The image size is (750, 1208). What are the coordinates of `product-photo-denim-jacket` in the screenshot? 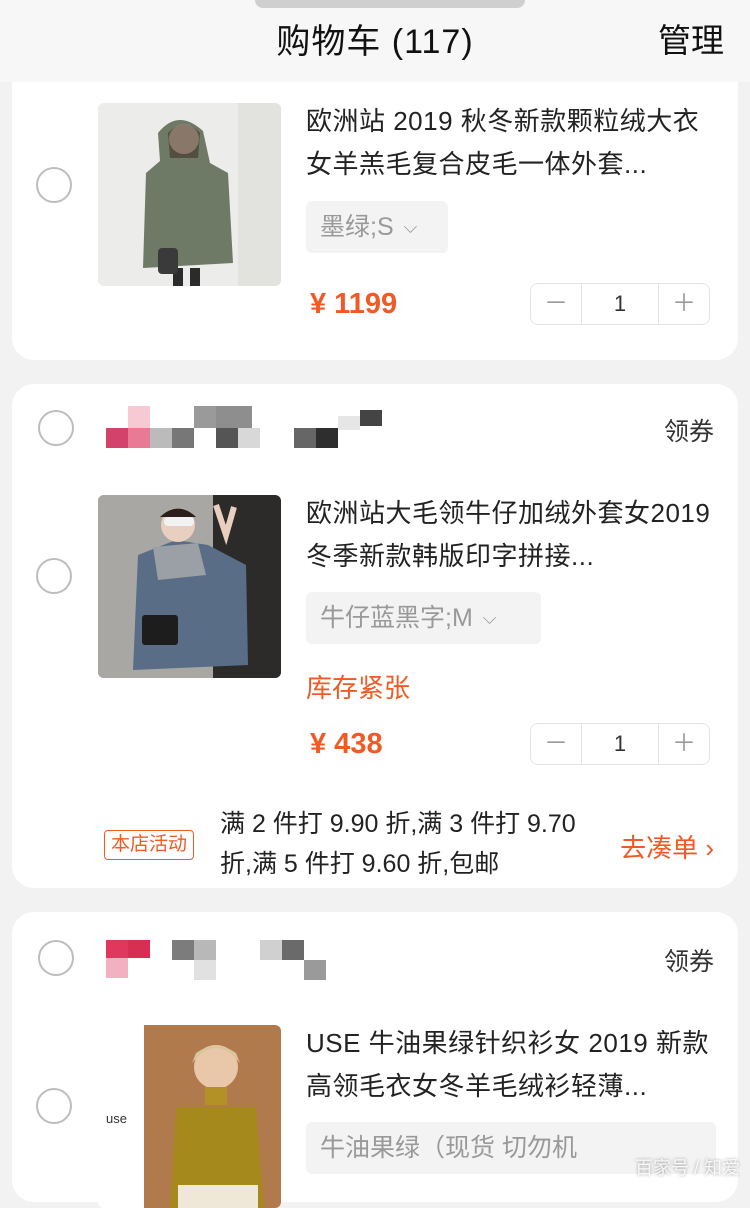 It's located at (189, 586).